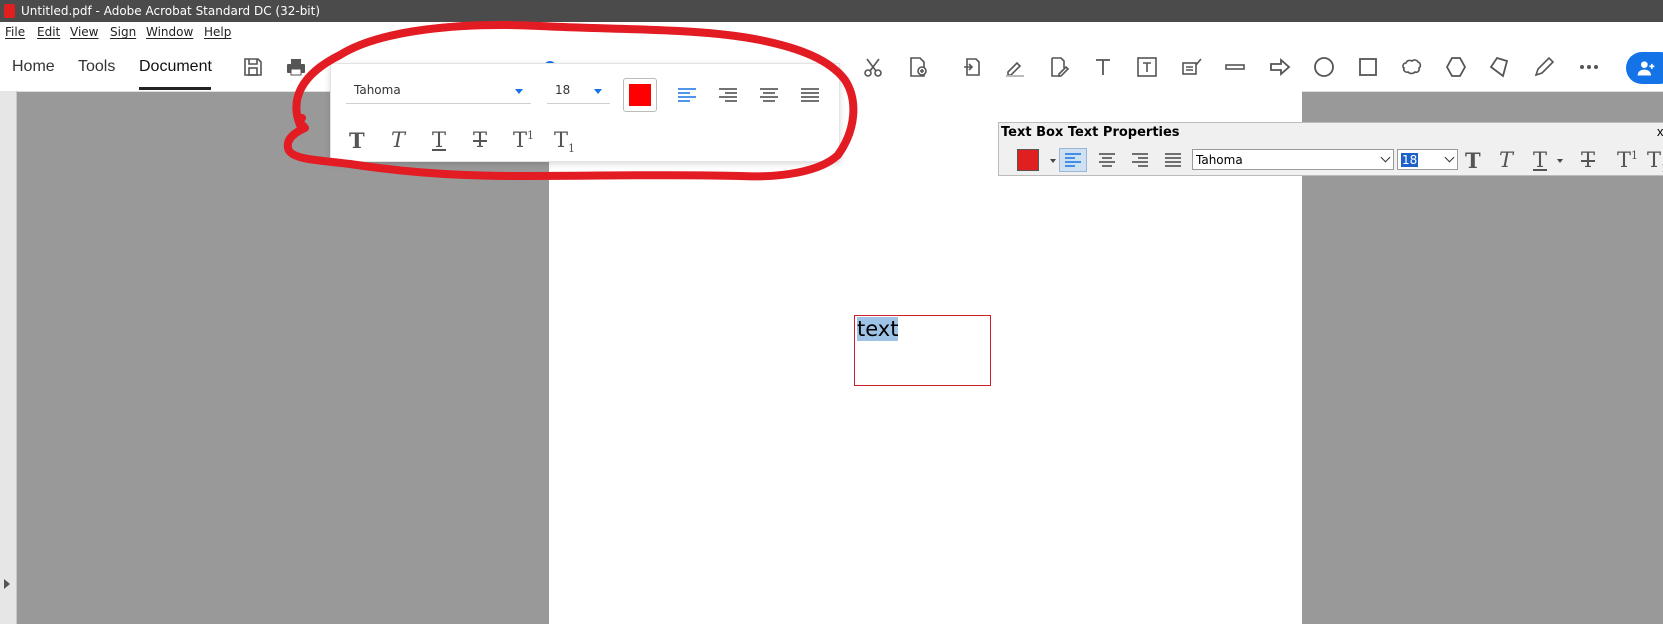 Image resolution: width=1663 pixels, height=624 pixels. Describe the element at coordinates (572, 149) in the screenshot. I see `subscript-mark: 1` at that location.